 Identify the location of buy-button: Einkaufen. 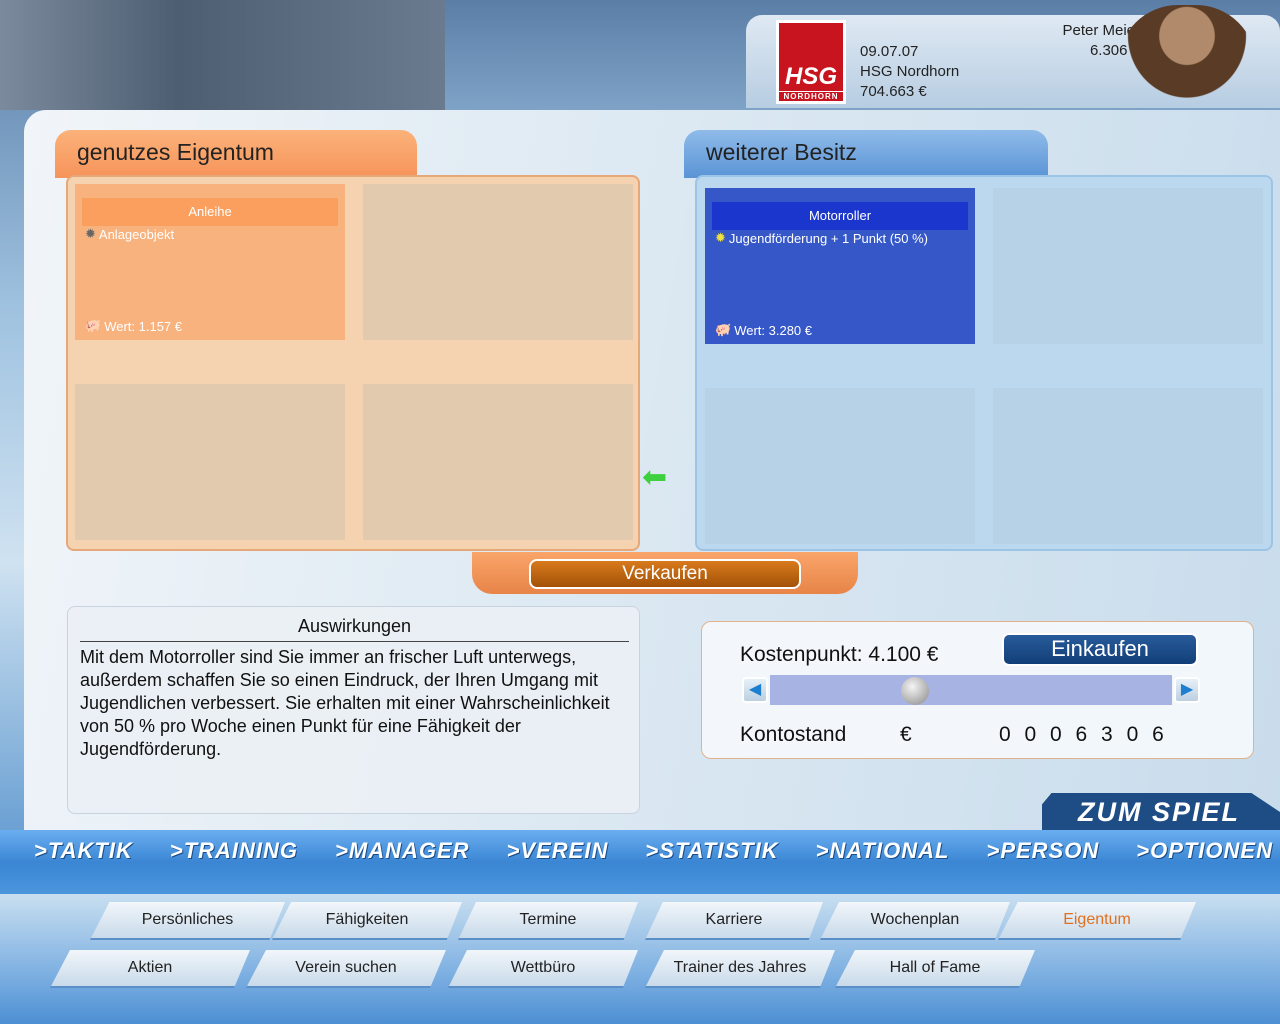
(1100, 649).